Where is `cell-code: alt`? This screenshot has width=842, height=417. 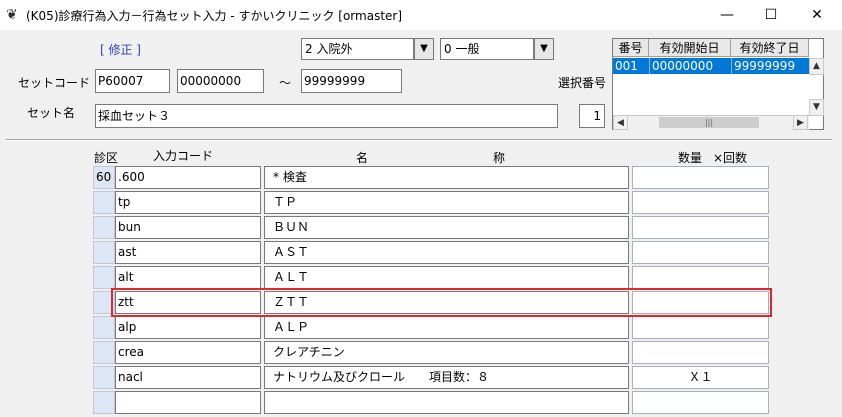 cell-code: alt is located at coordinates (188, 277).